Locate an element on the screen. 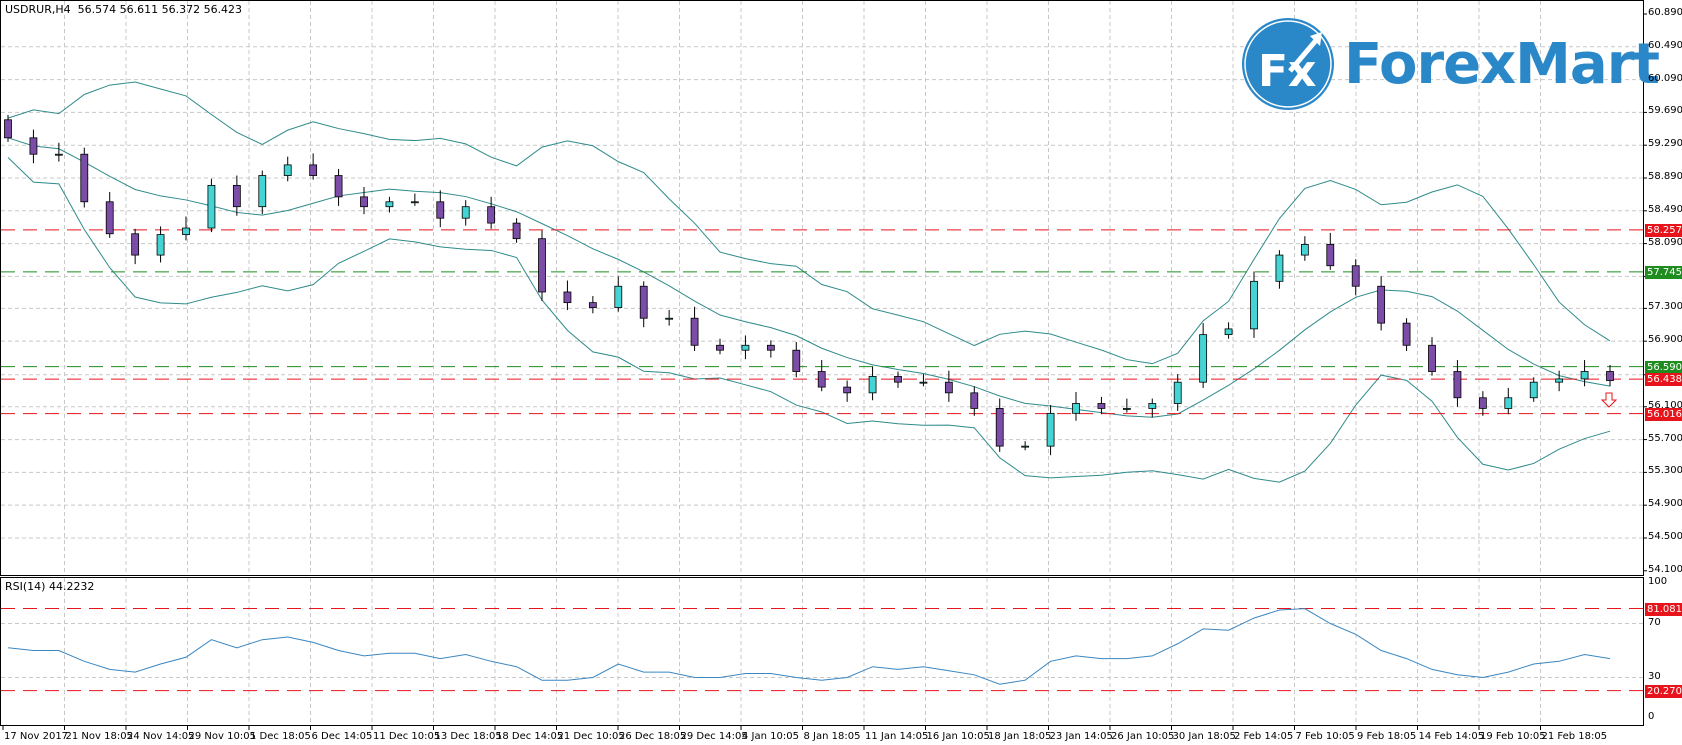 The width and height of the screenshot is (1682, 745). price-label: 56.900 is located at coordinates (1665, 340).